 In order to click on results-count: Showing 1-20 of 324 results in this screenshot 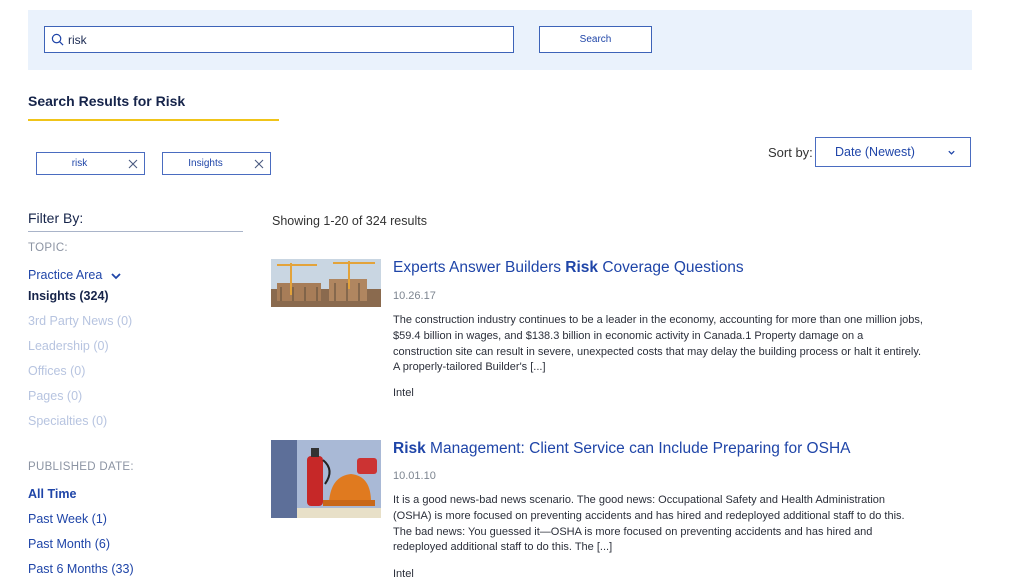, I will do `click(349, 221)`.